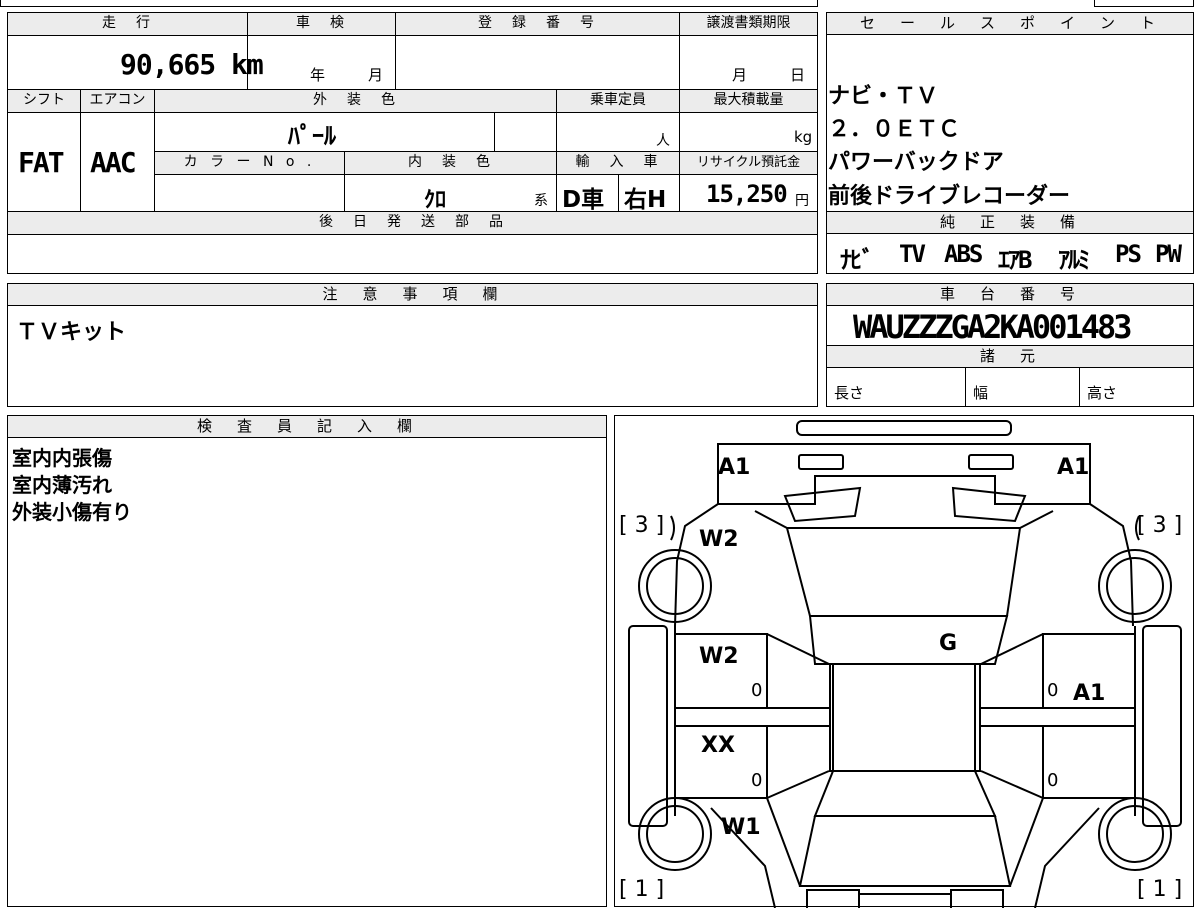  Describe the element at coordinates (949, 196) in the screenshot. I see `sales-line-4: 前後ドライブレコーダー` at that location.